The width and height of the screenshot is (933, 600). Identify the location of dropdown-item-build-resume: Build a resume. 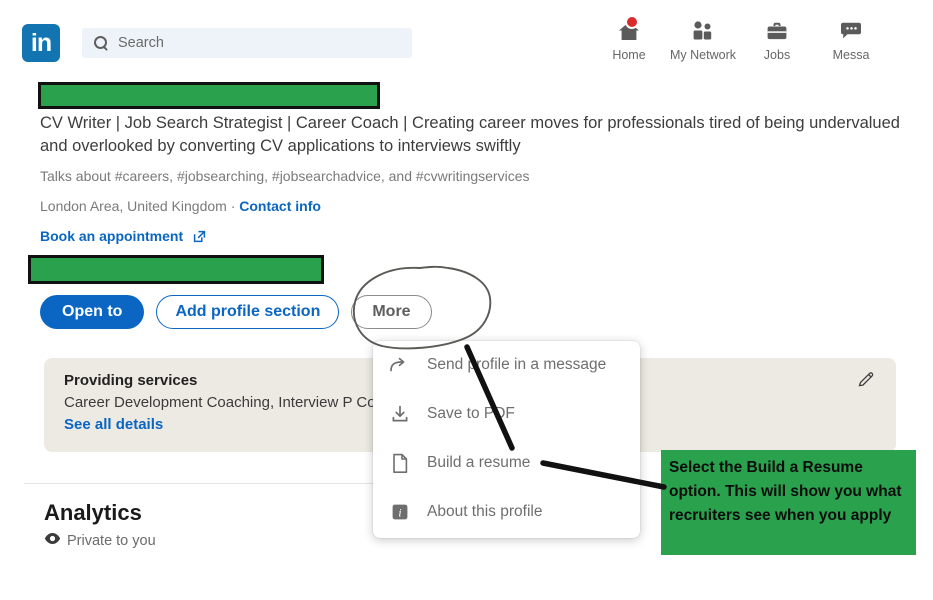
(506, 463).